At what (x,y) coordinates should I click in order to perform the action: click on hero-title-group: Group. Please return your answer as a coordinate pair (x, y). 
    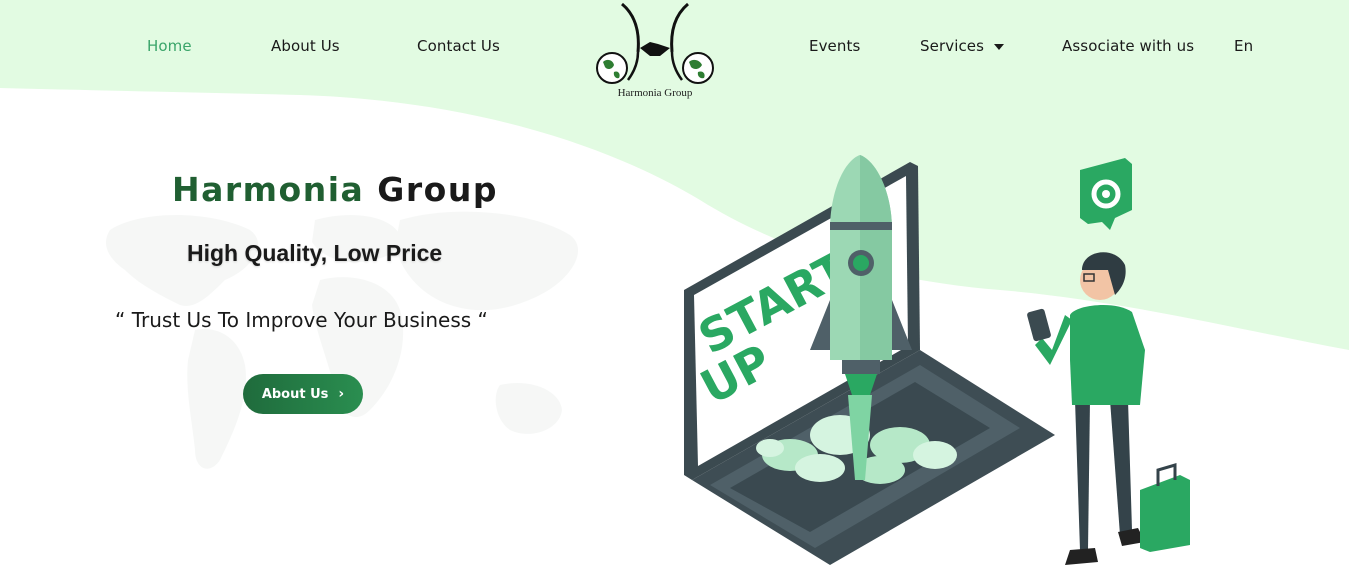
    Looking at the image, I should click on (437, 189).